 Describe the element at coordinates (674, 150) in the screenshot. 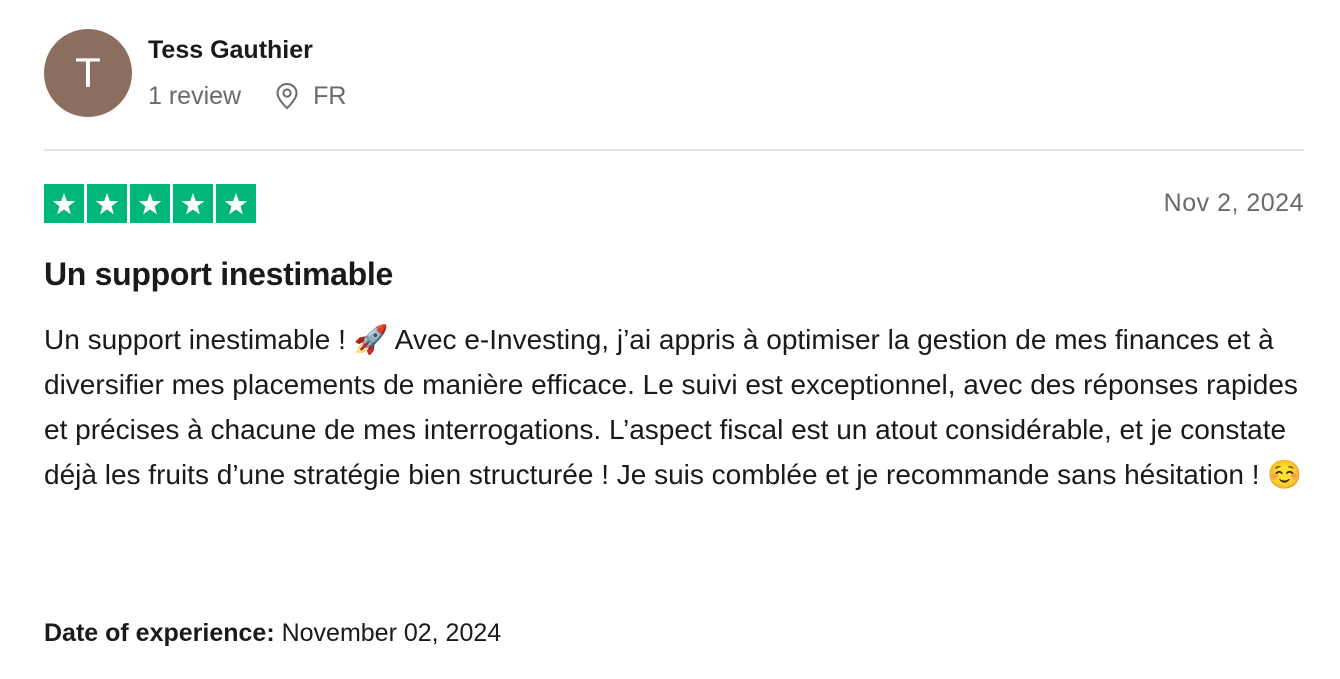

I see `header-divider` at that location.